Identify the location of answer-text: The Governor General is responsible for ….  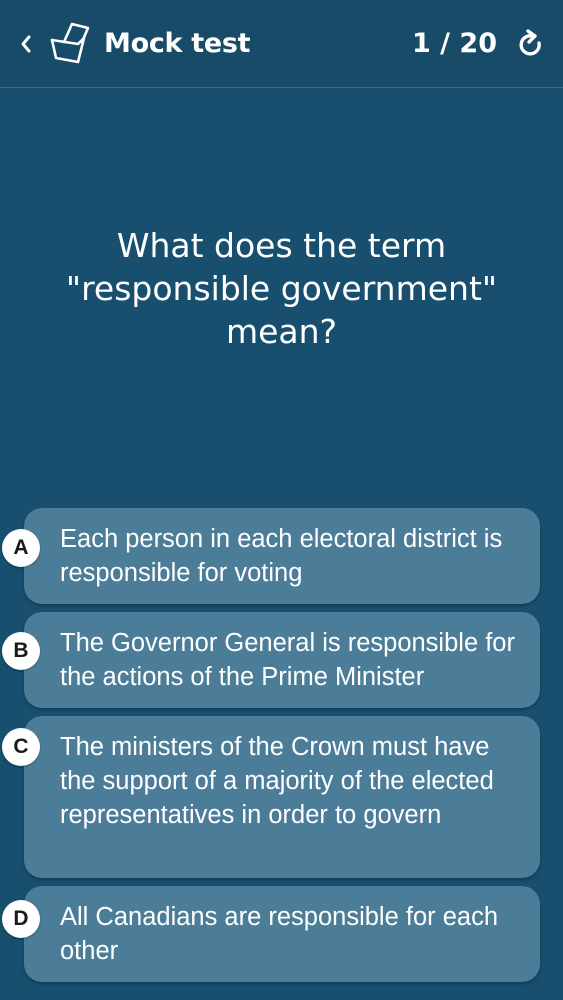
(287, 660).